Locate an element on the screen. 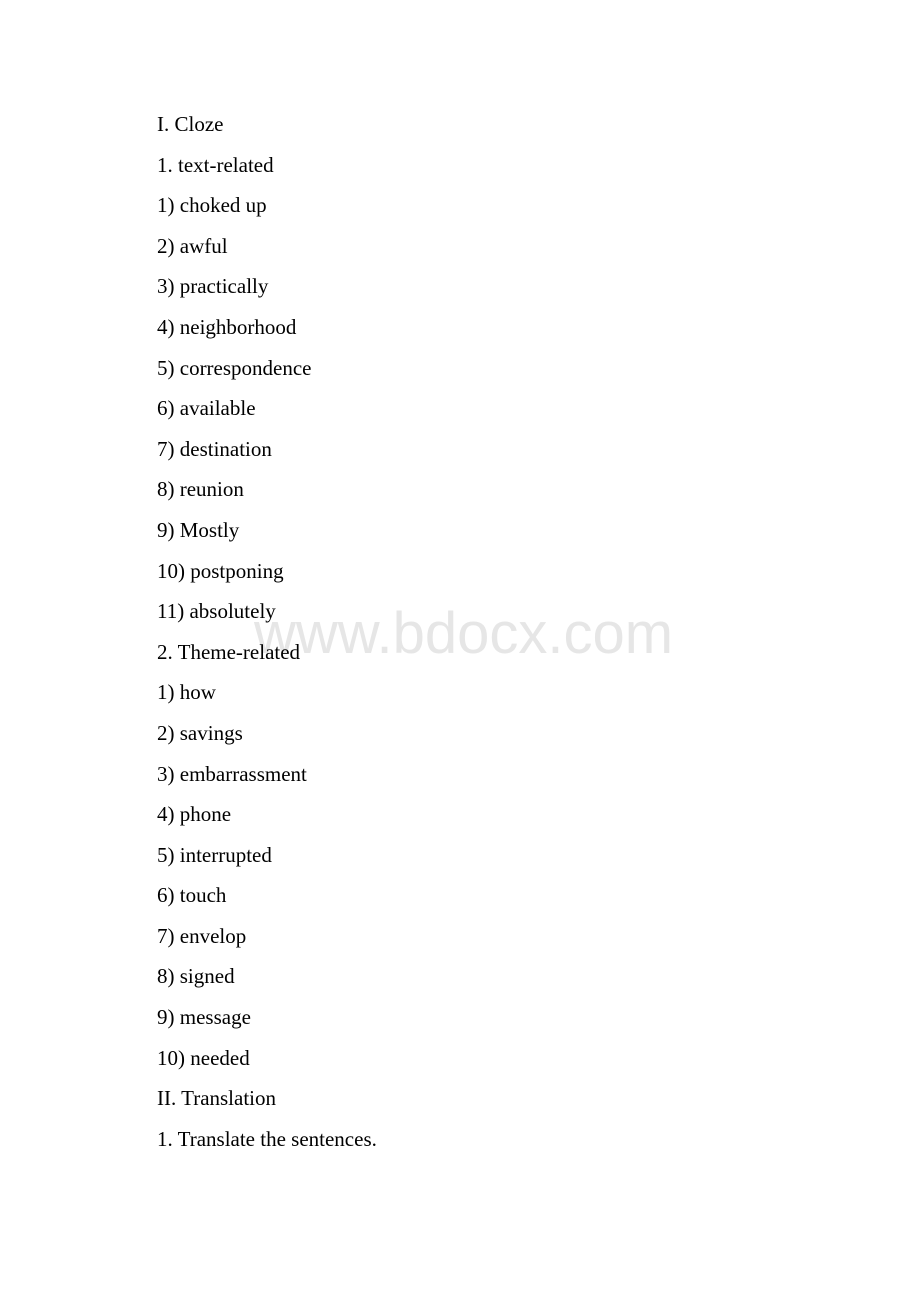  section-heading-cloze: I. Cloze is located at coordinates (190, 124).